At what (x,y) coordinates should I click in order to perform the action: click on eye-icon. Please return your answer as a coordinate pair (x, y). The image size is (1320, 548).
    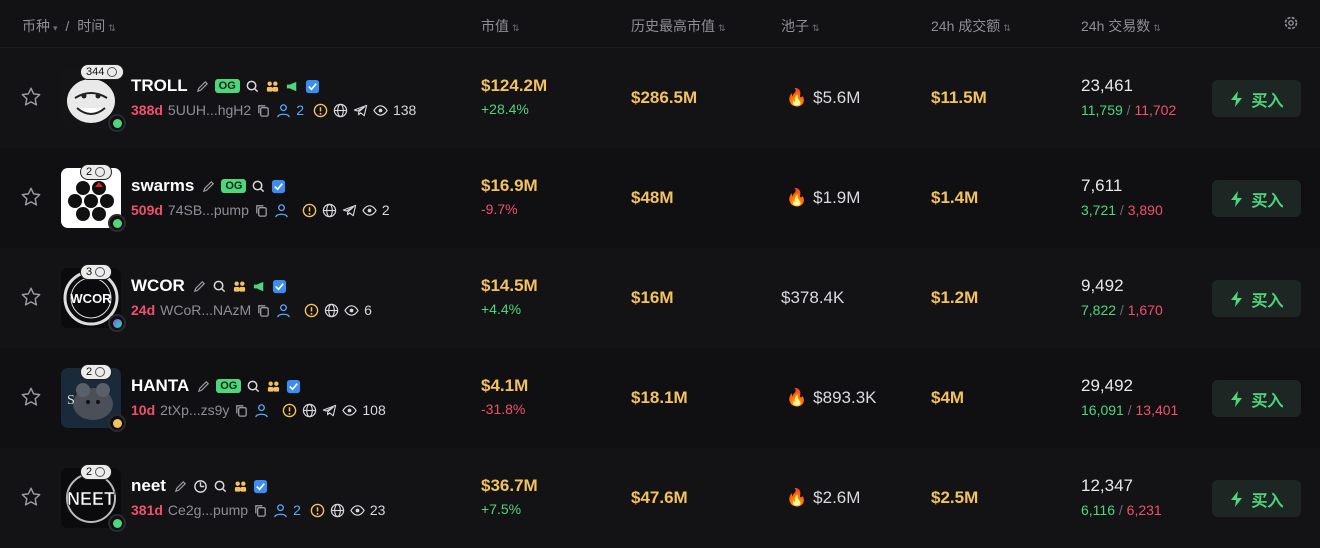
    Looking at the image, I should click on (350, 410).